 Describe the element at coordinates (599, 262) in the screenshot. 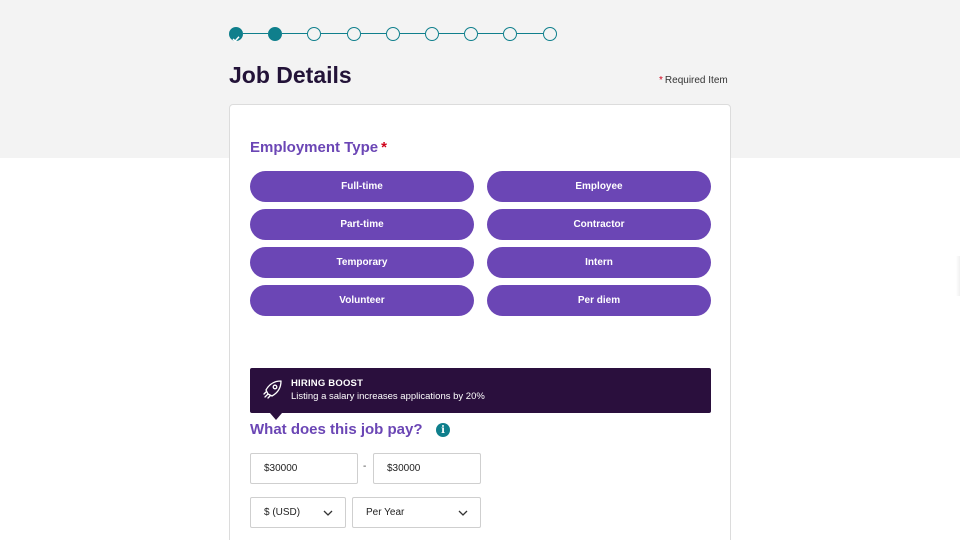

I see `option-intern-button: Intern` at that location.